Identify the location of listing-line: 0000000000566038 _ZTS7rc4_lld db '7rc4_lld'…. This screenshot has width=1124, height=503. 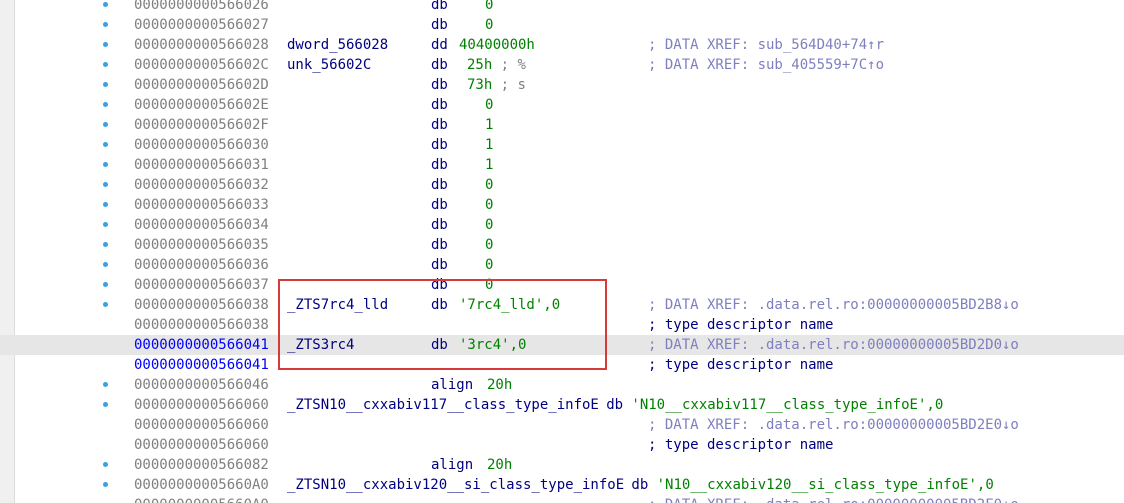
(562, 305).